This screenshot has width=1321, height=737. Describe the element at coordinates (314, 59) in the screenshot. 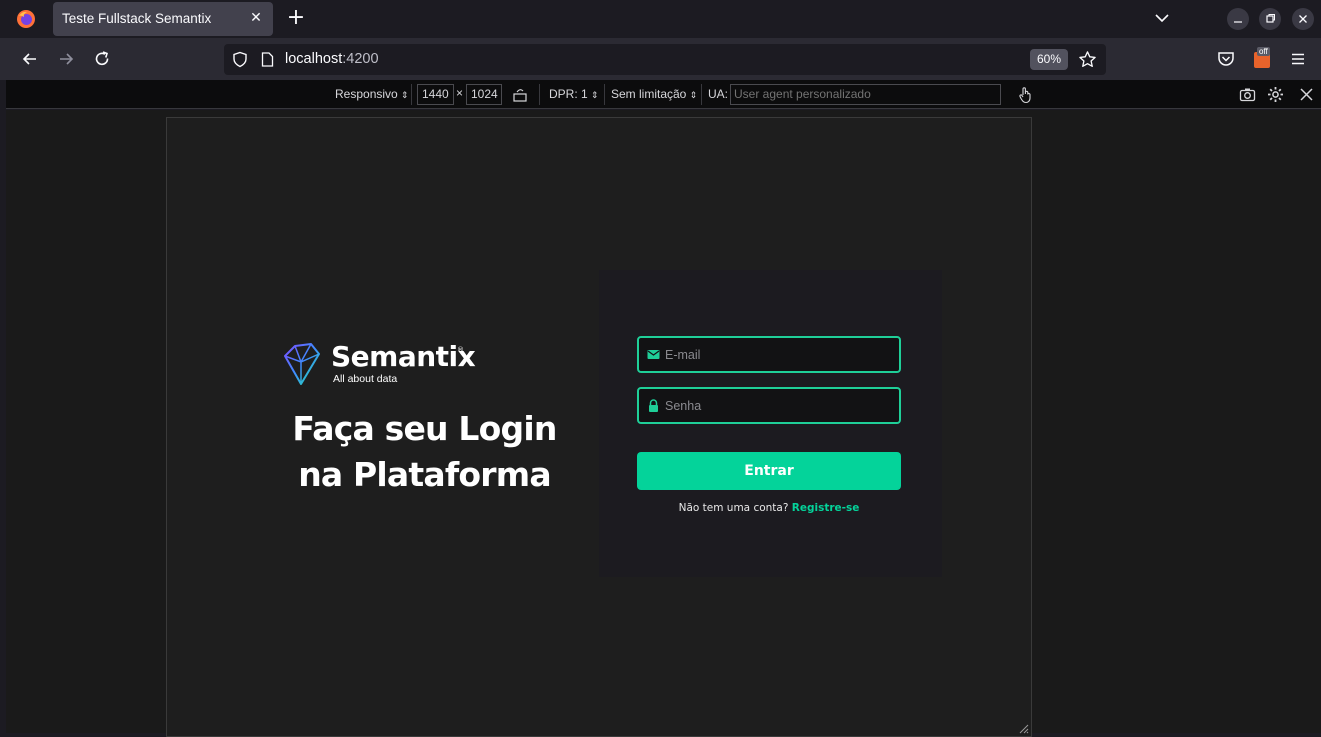

I see `url-host: localhost` at that location.